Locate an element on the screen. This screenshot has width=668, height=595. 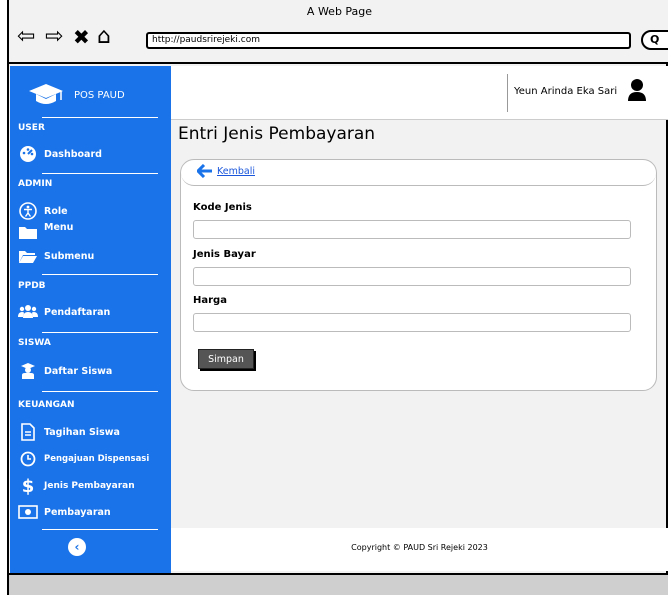
sidebar-item-dashboard: Dashboard is located at coordinates (60, 154).